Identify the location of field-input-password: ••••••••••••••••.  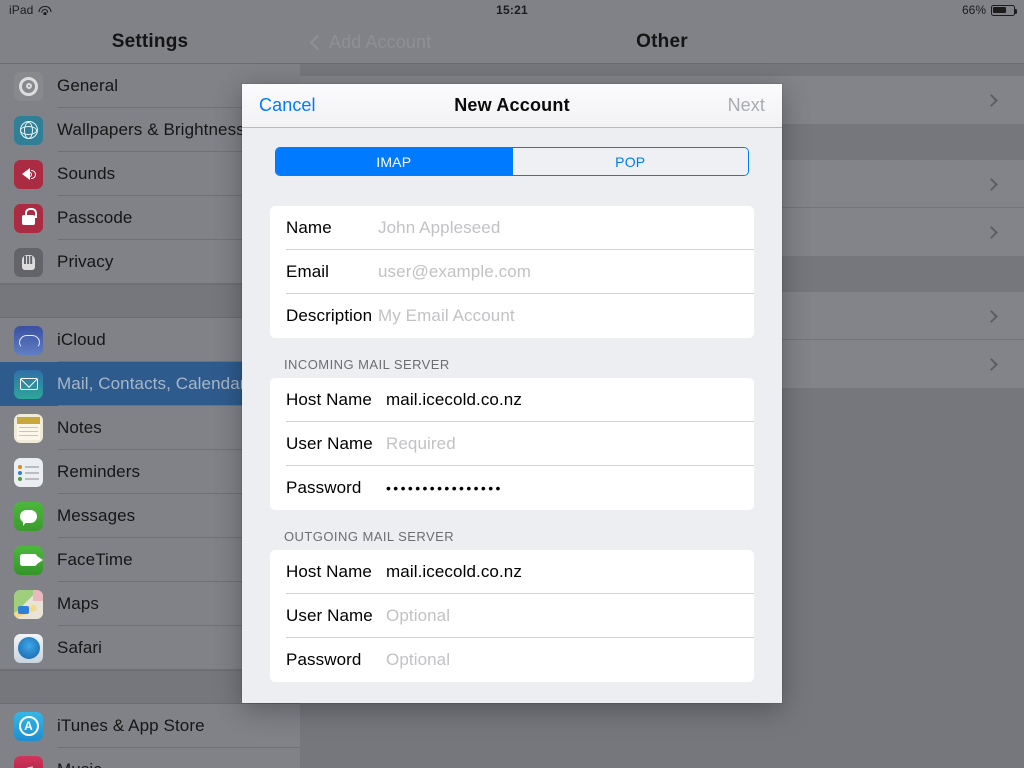
(444, 488).